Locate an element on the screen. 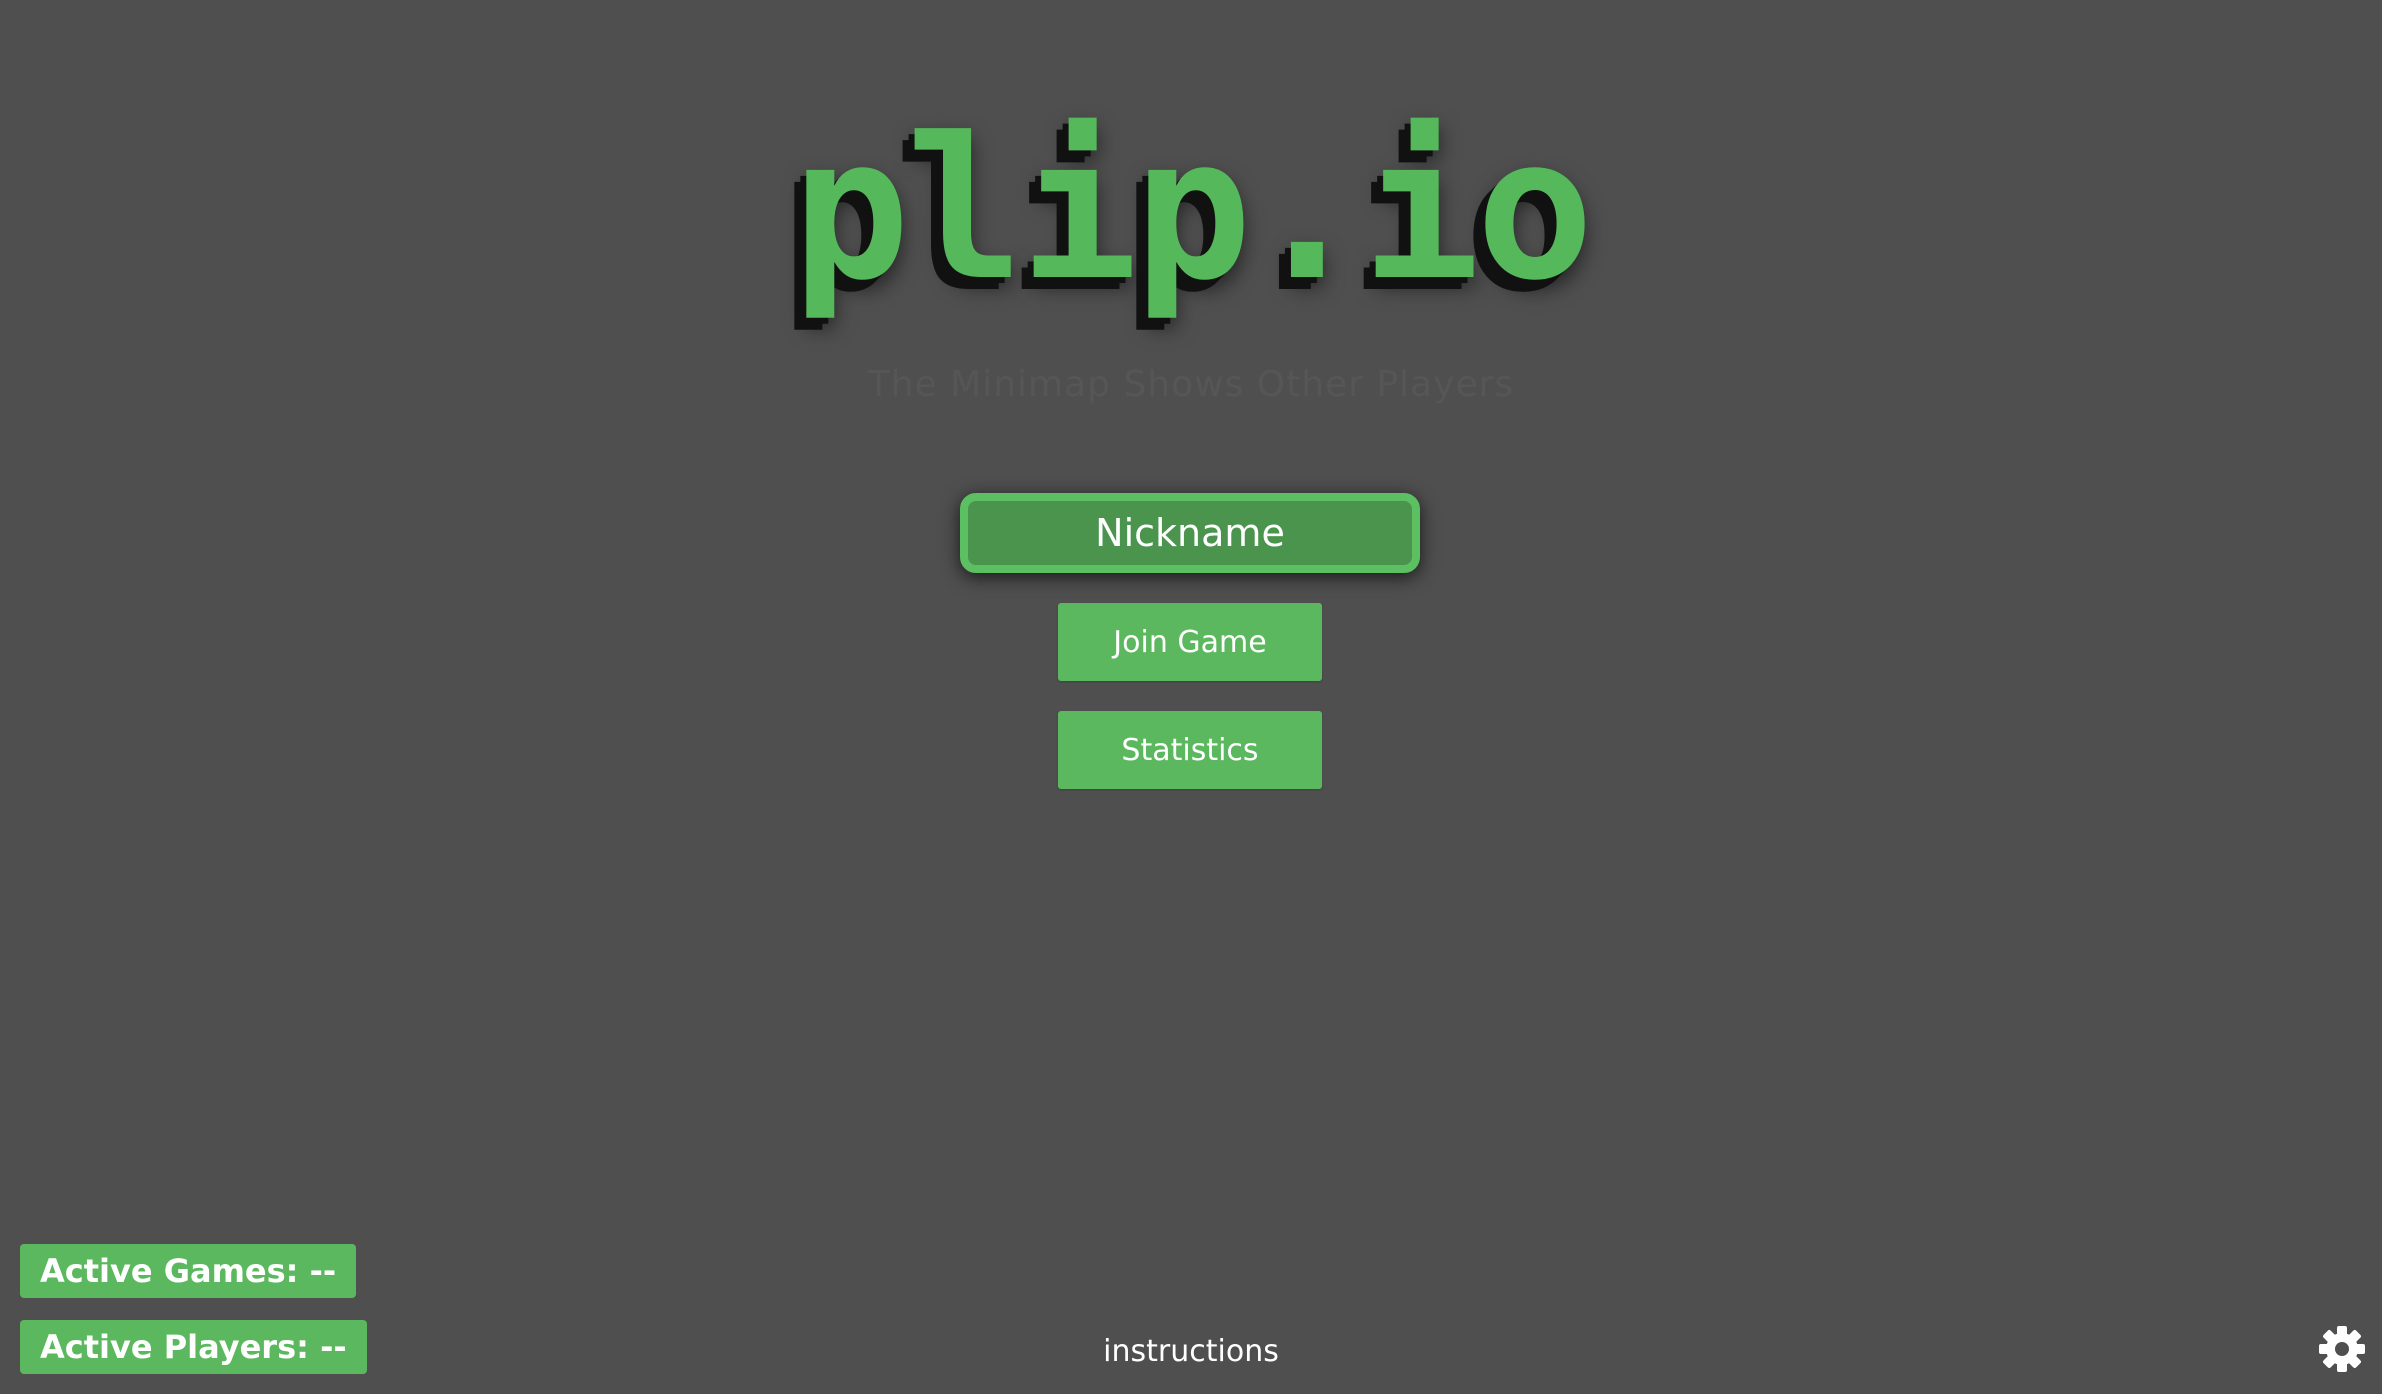 This screenshot has width=2382, height=1394. gear-icon-graphic is located at coordinates (2342, 1349).